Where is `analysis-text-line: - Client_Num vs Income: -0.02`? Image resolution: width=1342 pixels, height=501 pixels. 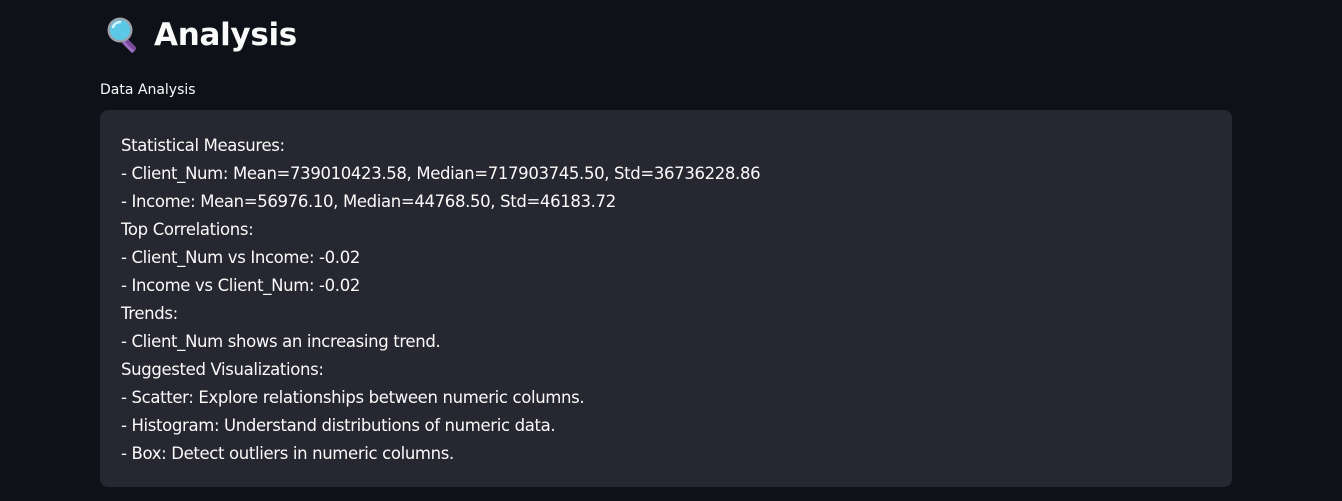
analysis-text-line: - Client_Num vs Income: -0.02 is located at coordinates (241, 257).